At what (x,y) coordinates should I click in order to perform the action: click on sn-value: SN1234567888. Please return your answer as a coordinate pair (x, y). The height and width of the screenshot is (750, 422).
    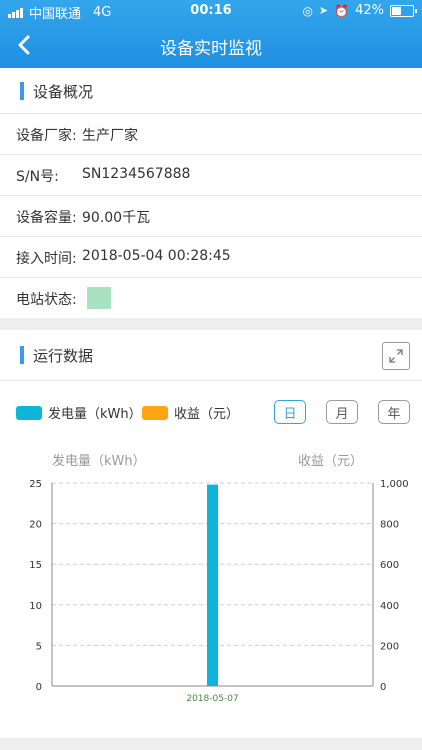
    Looking at the image, I should click on (136, 174).